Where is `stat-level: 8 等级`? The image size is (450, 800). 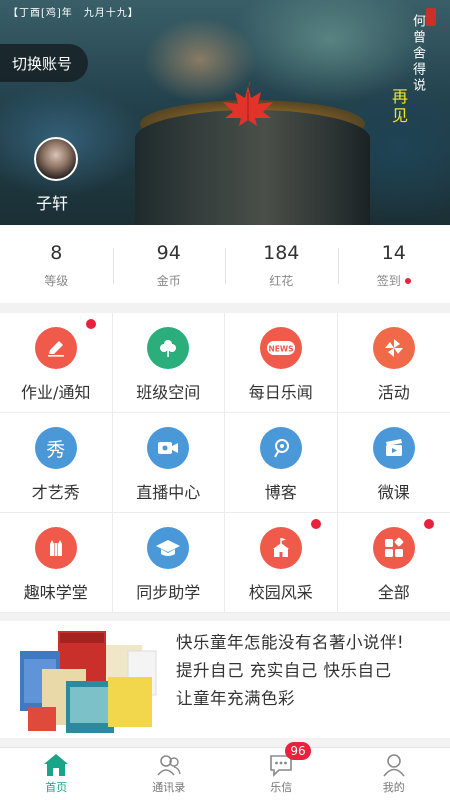 stat-level: 8 等级 is located at coordinates (56, 264).